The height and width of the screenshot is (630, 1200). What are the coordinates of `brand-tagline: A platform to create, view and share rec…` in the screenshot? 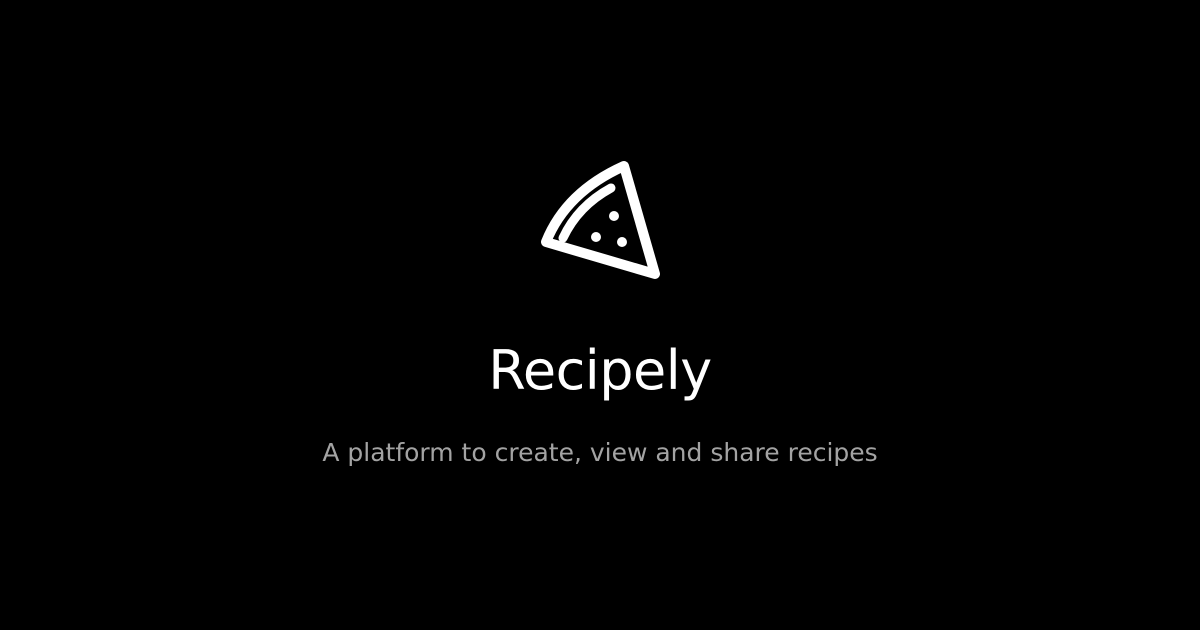 It's located at (600, 452).